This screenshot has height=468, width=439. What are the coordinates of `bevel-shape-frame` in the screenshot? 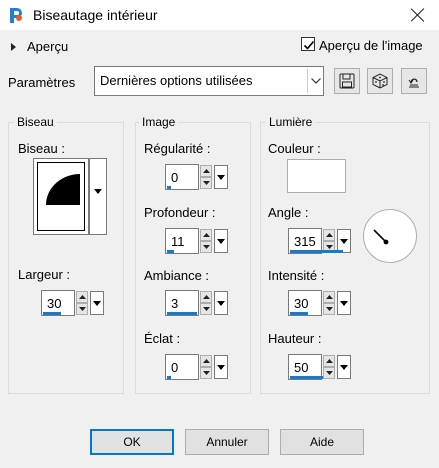 It's located at (61, 196).